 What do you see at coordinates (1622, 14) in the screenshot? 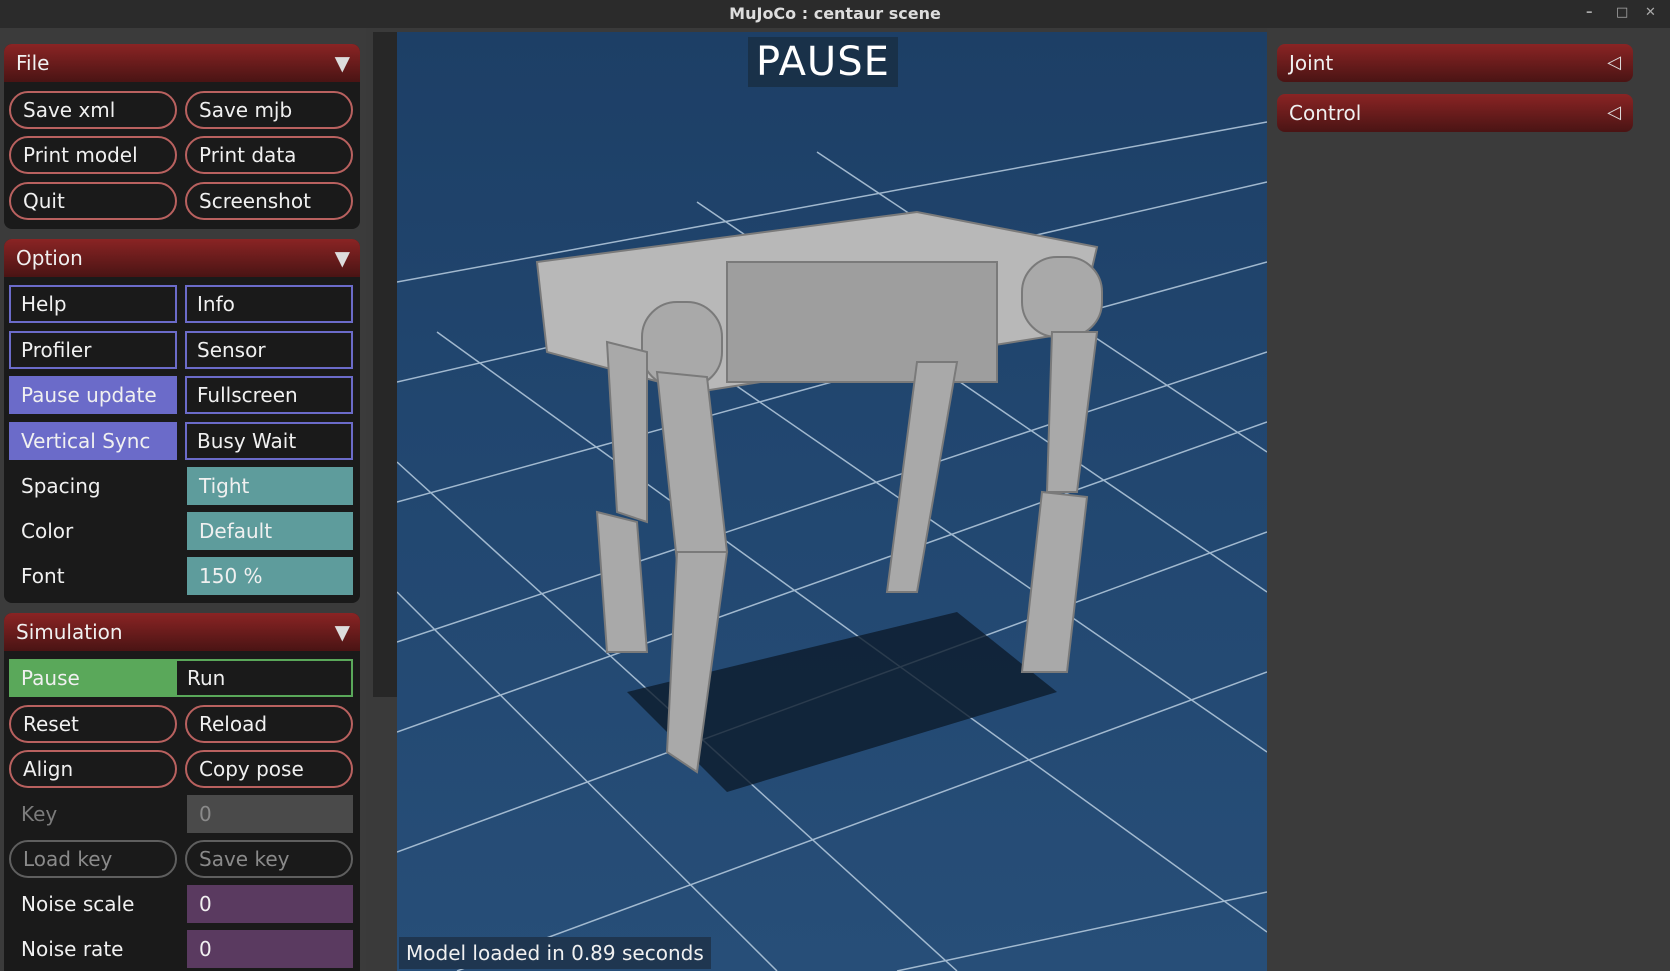
I see `maximize-icon: □` at bounding box center [1622, 14].